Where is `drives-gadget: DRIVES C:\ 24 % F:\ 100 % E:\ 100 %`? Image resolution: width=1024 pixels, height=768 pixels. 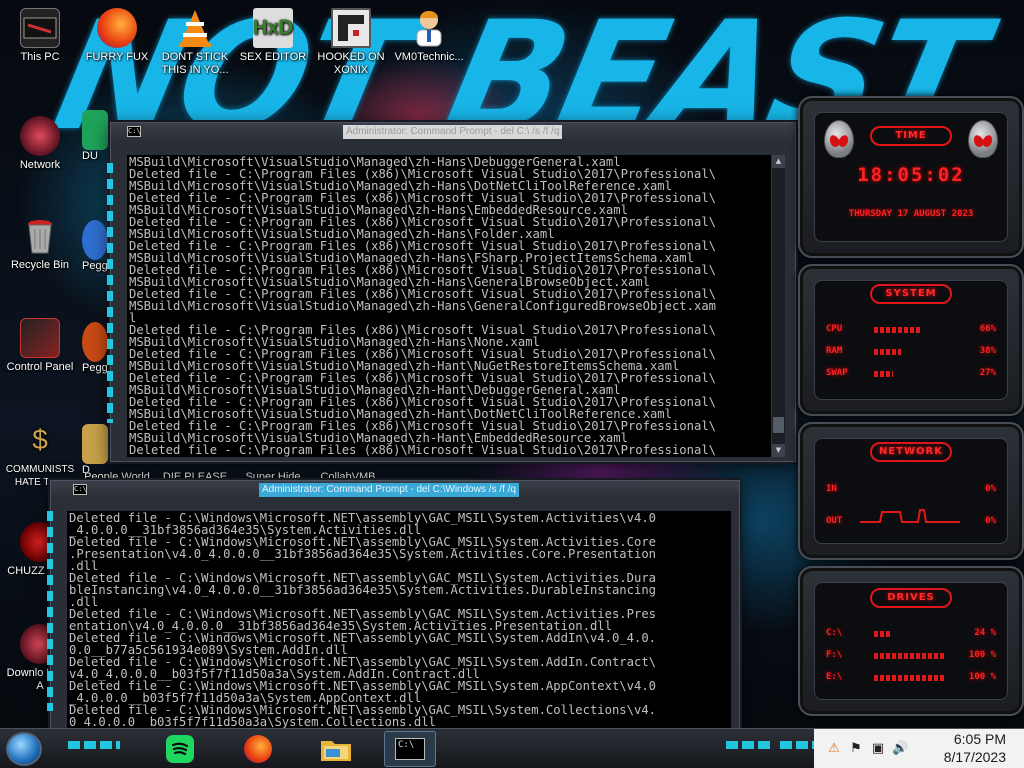 drives-gadget: DRIVES C:\ 24 % F:\ 100 % E:\ 100 % is located at coordinates (911, 641).